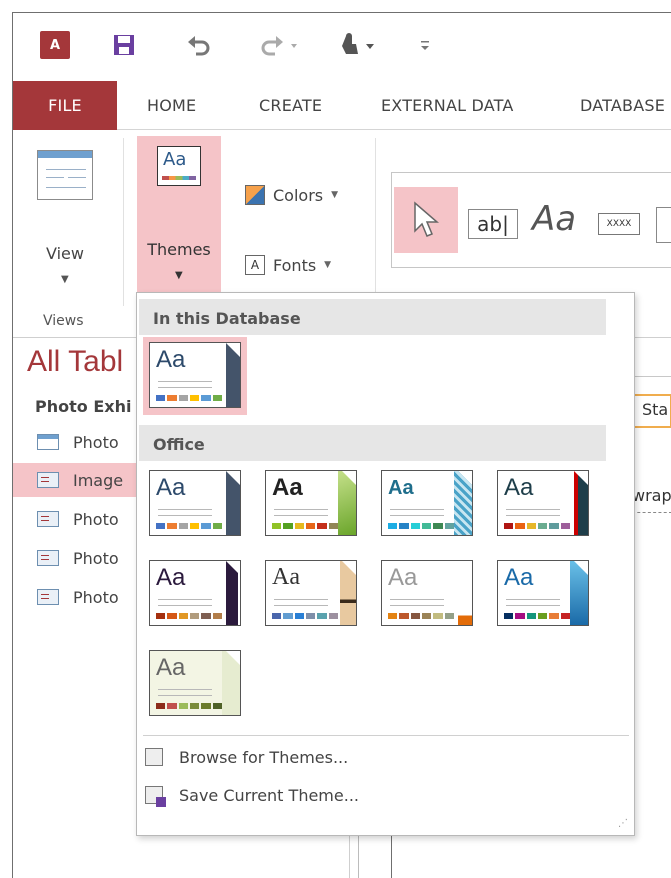 The image size is (671, 878). I want to click on theme-ion-boardroom: Aa, so click(543, 504).